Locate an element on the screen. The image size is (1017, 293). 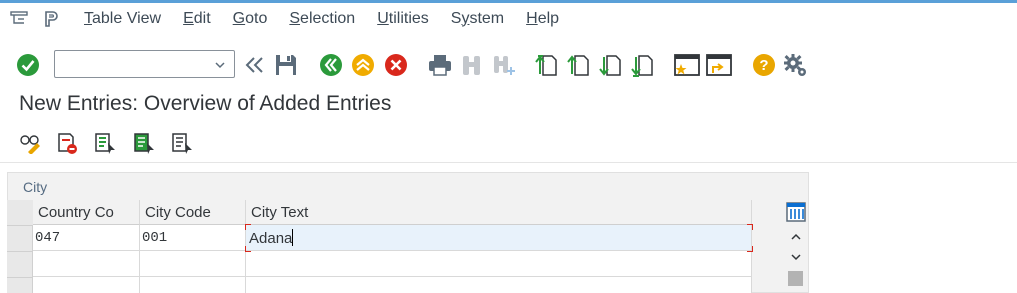
menu-utilities: Utilities is located at coordinates (403, 19).